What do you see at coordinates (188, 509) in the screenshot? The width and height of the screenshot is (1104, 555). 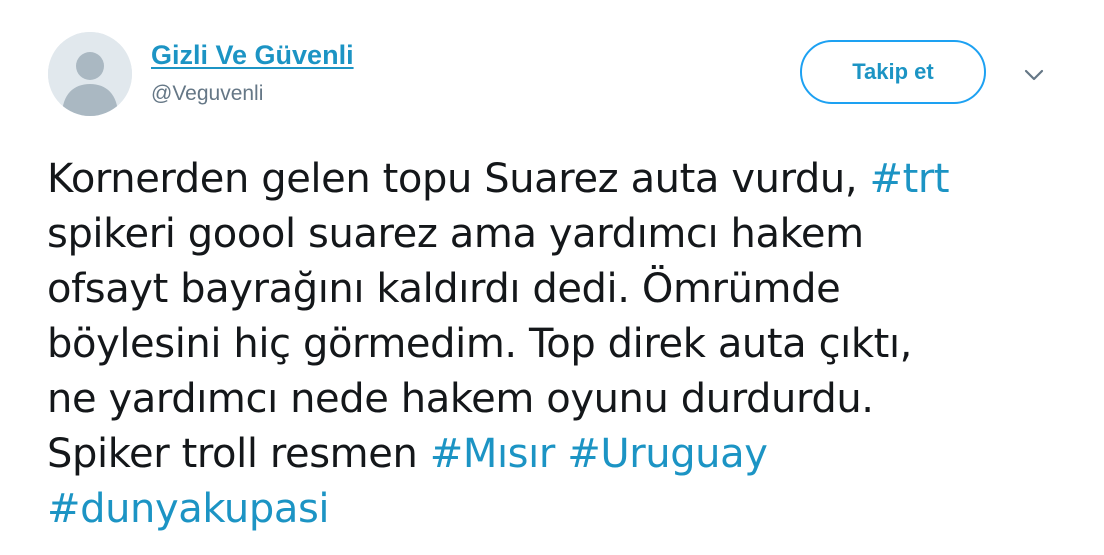 I see `hashtag-link: #dunyakupasi` at bounding box center [188, 509].